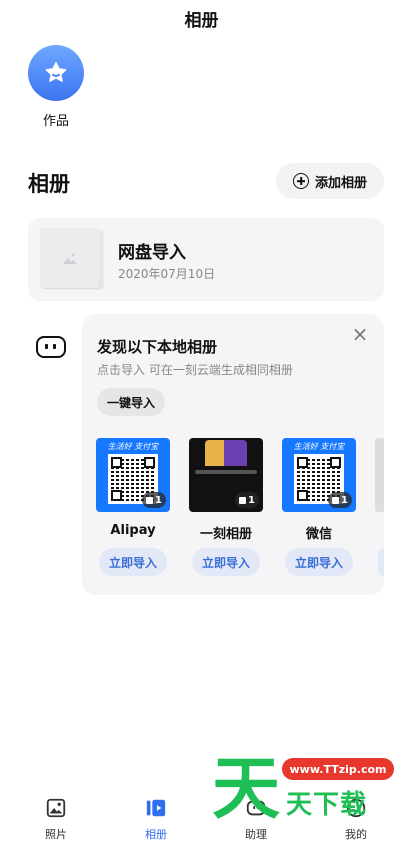 This screenshot has height=842, width=403. I want to click on local-album-name: 一刻相册, so click(225, 534).